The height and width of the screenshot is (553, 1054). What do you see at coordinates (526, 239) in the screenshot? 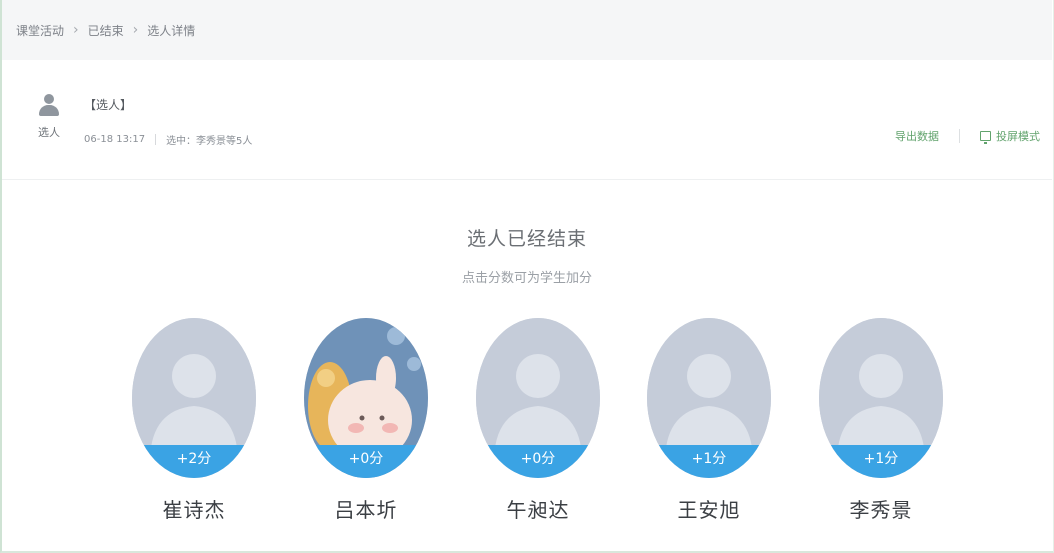
I see `result-title: 选人已经结束` at bounding box center [526, 239].